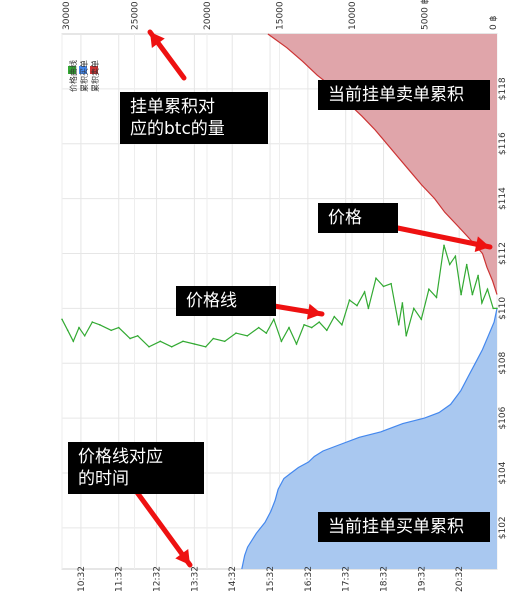  What do you see at coordinates (194, 118) in the screenshot?
I see `annotation-callout: 挂单累积对 应的btc的量` at bounding box center [194, 118].